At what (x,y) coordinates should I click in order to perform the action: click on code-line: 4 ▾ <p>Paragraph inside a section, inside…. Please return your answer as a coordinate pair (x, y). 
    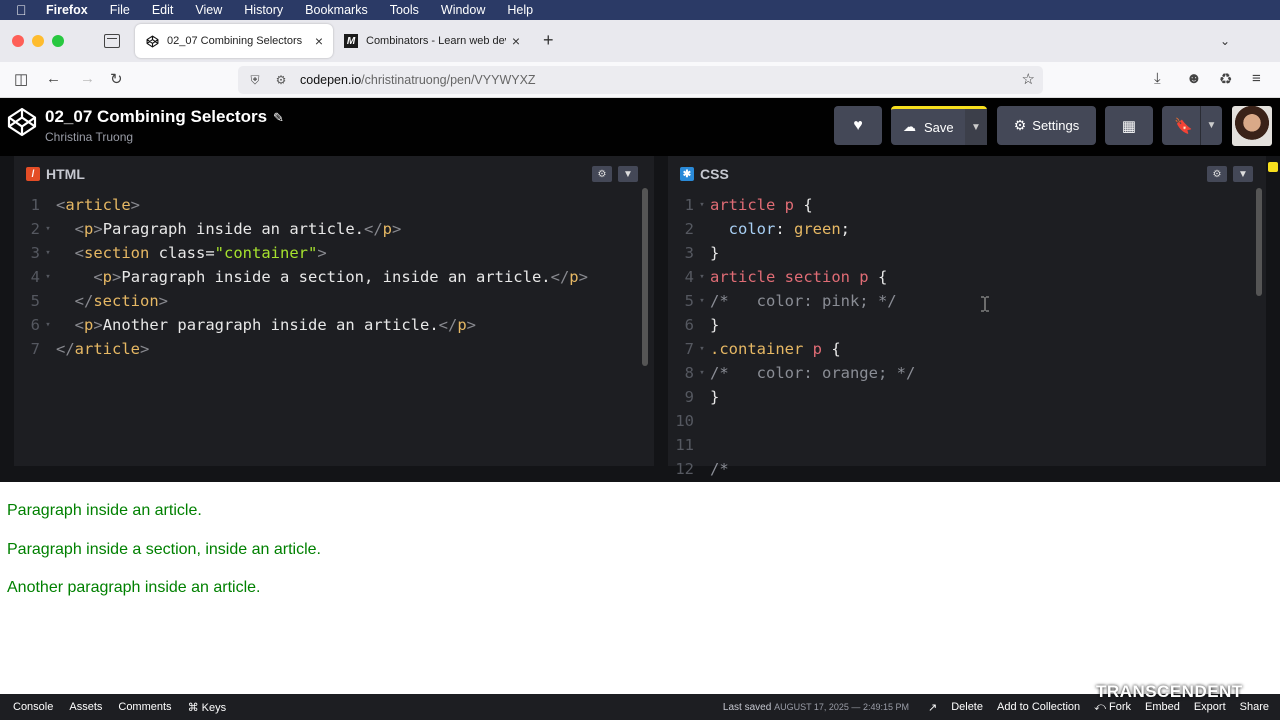
    Looking at the image, I should click on (301, 277).